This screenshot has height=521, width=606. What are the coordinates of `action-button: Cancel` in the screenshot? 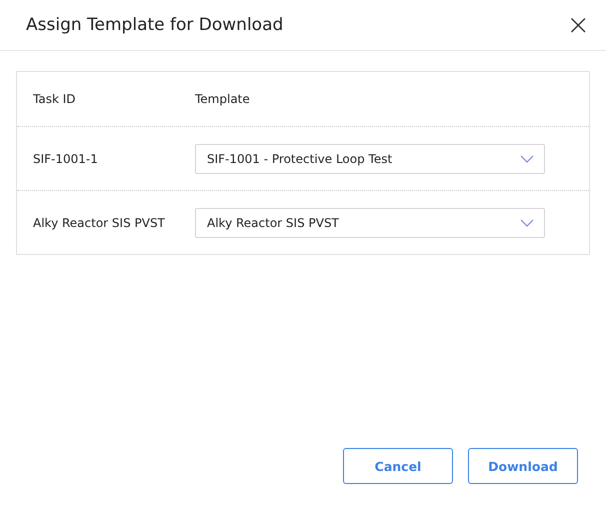 It's located at (398, 466).